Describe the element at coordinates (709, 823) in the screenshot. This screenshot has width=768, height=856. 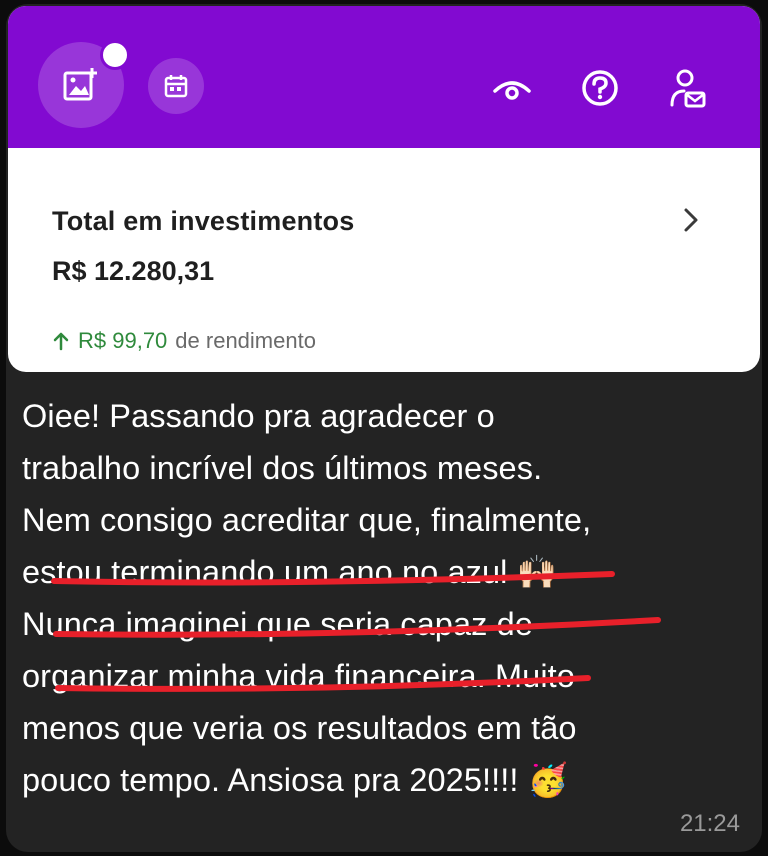
I see `message-timestamp: 21:24` at that location.